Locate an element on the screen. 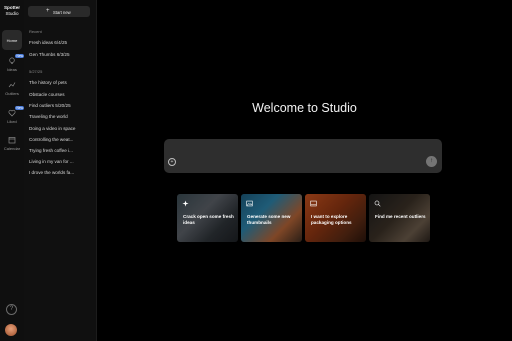 The image size is (512, 341). history-item: Fresh ideas 6/4/25 is located at coordinates (48, 42).